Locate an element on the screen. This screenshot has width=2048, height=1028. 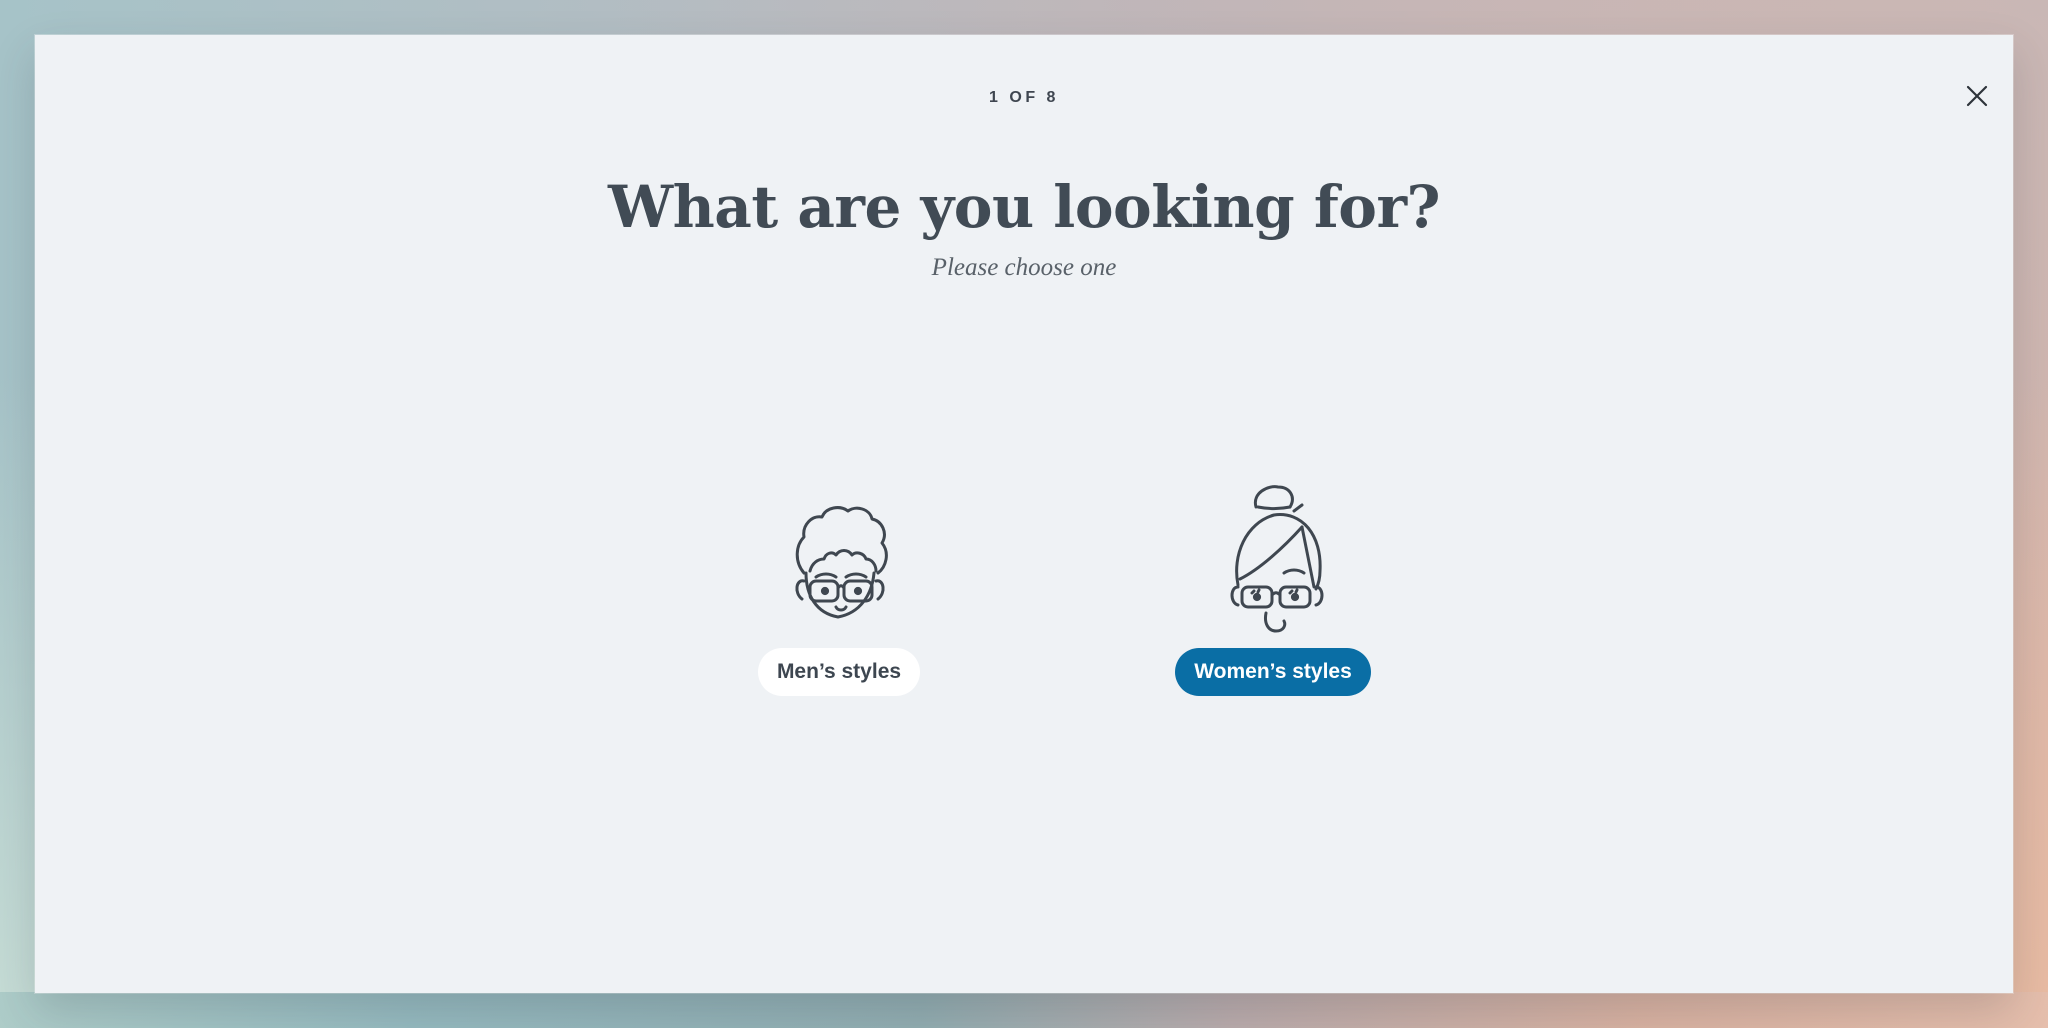
option-men: Men’s styles is located at coordinates (839, 585).